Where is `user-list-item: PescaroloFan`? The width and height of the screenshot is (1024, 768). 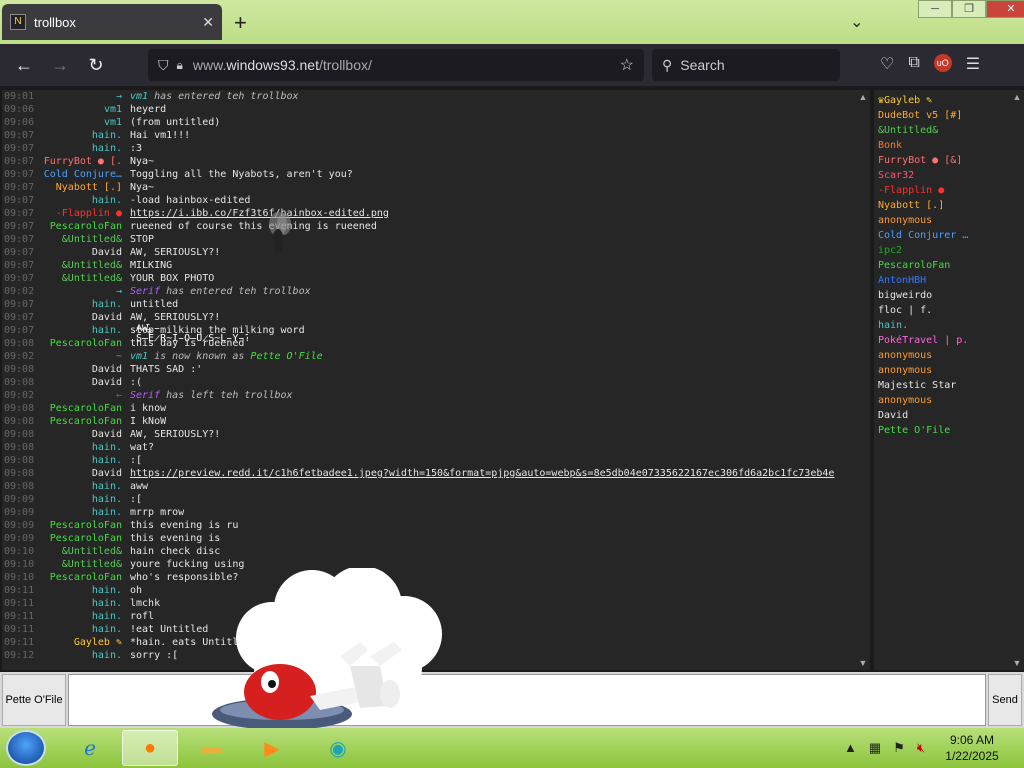
user-list-item: PescaroloFan is located at coordinates (942, 265).